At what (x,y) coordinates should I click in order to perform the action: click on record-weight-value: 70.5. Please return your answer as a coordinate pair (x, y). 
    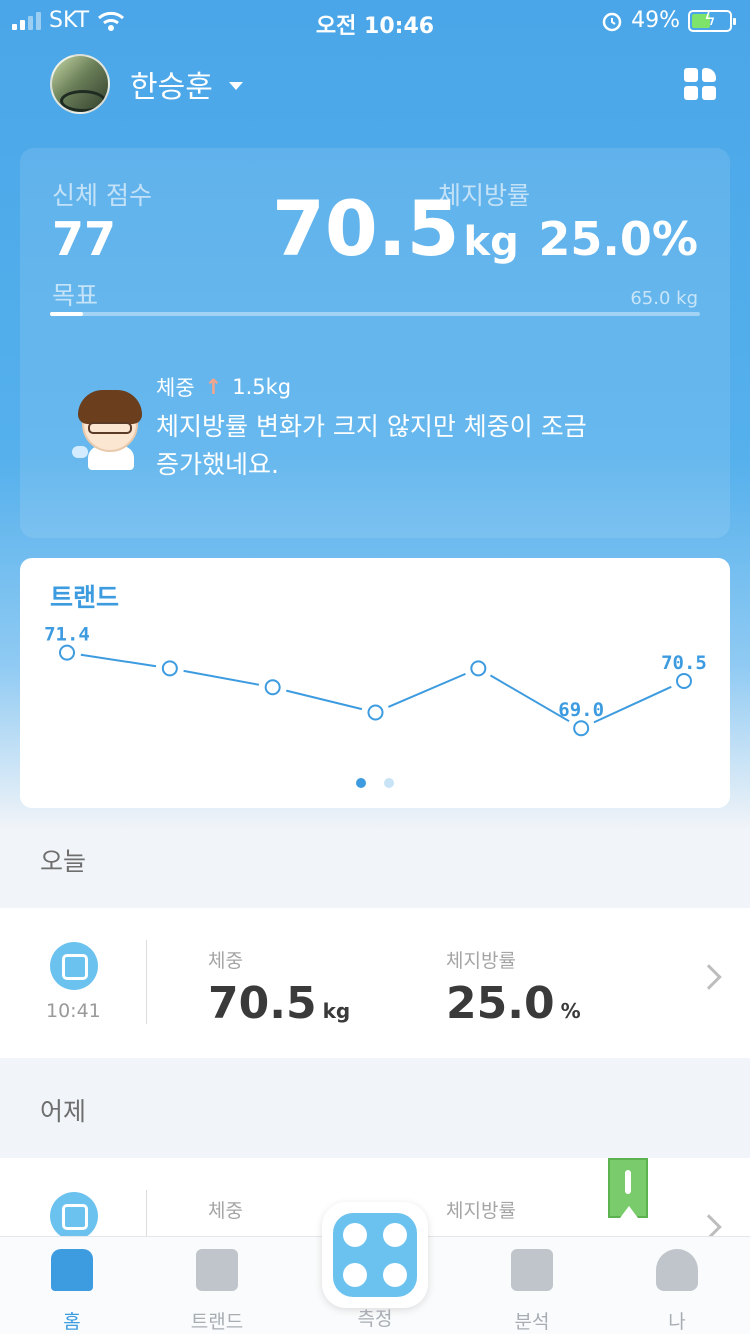
    Looking at the image, I should click on (262, 1003).